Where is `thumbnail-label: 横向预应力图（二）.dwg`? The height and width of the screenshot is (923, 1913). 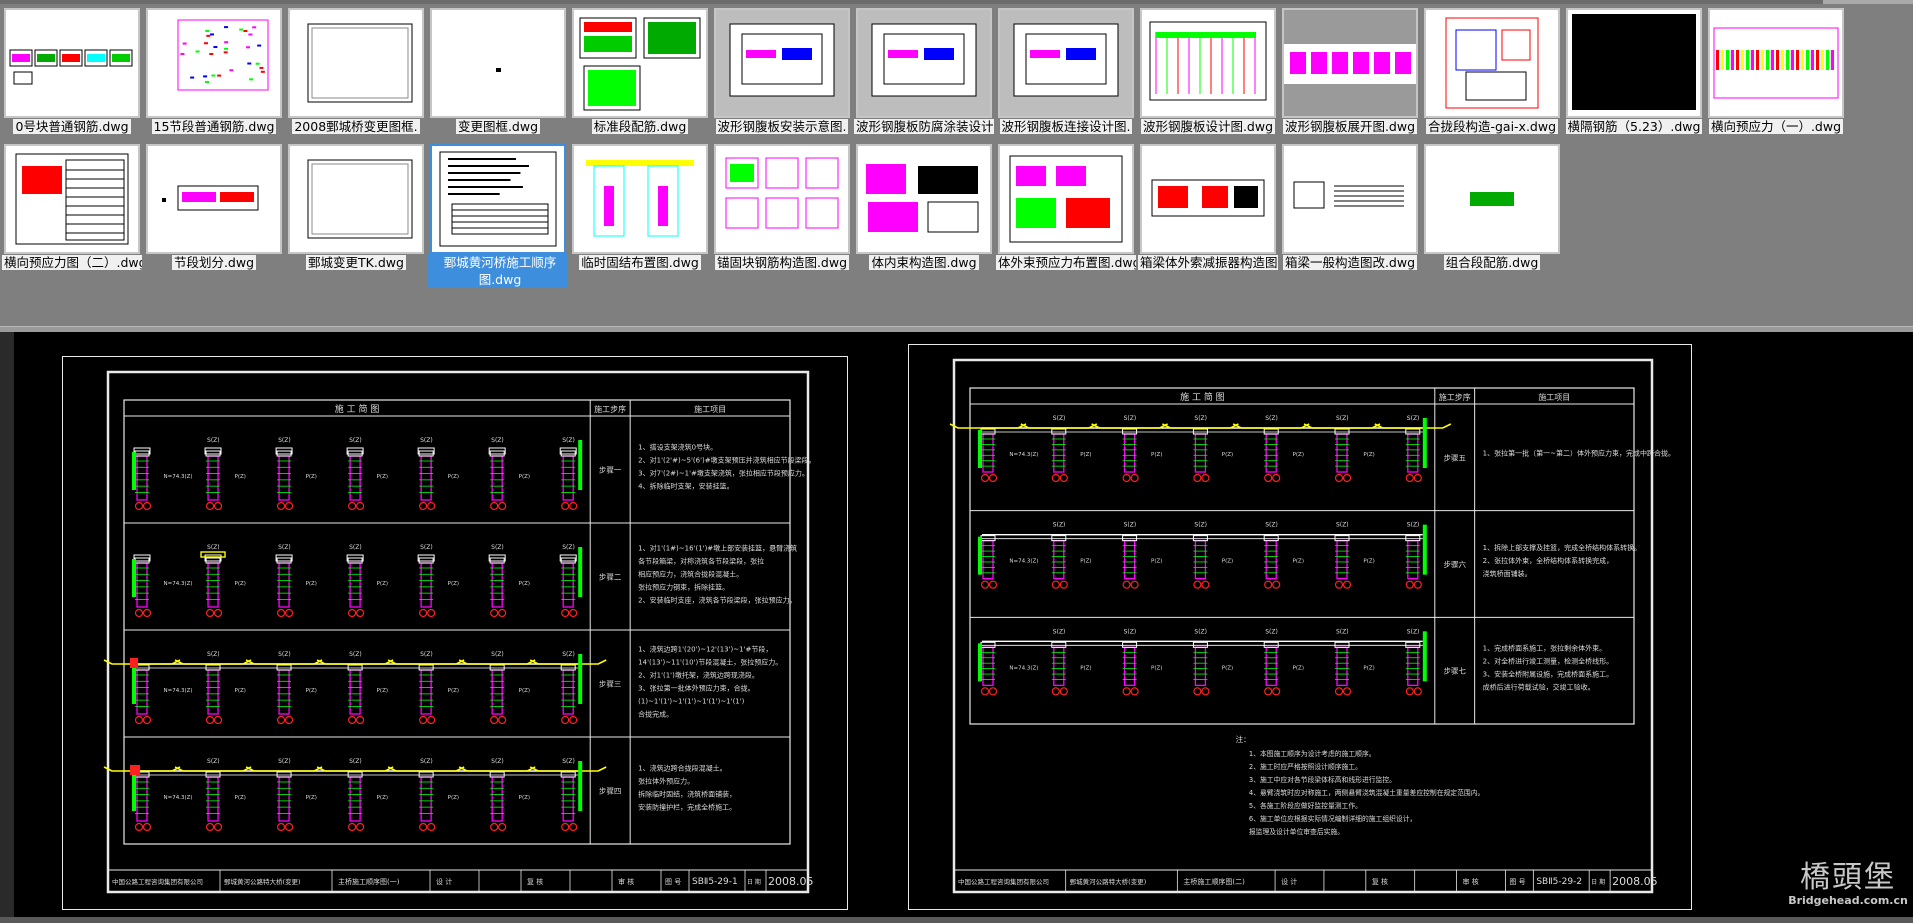
thumbnail-label: 横向预应力图（二）.dwg is located at coordinates (72, 262).